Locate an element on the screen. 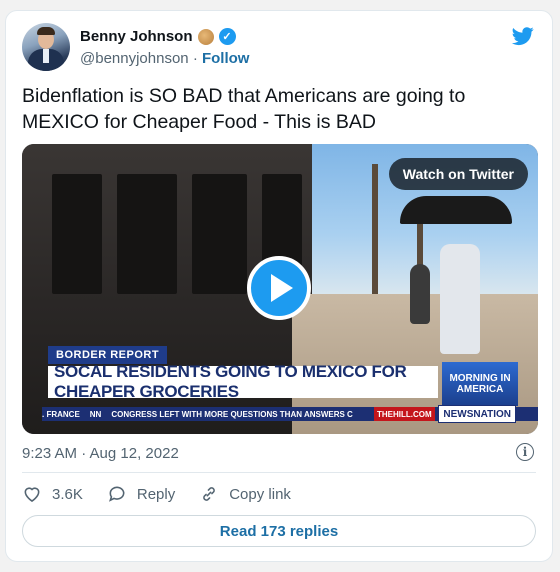 This screenshot has width=560, height=572. tweet-header: Benny Johnson ✓ @bennyjohnson · Follow is located at coordinates (279, 48).